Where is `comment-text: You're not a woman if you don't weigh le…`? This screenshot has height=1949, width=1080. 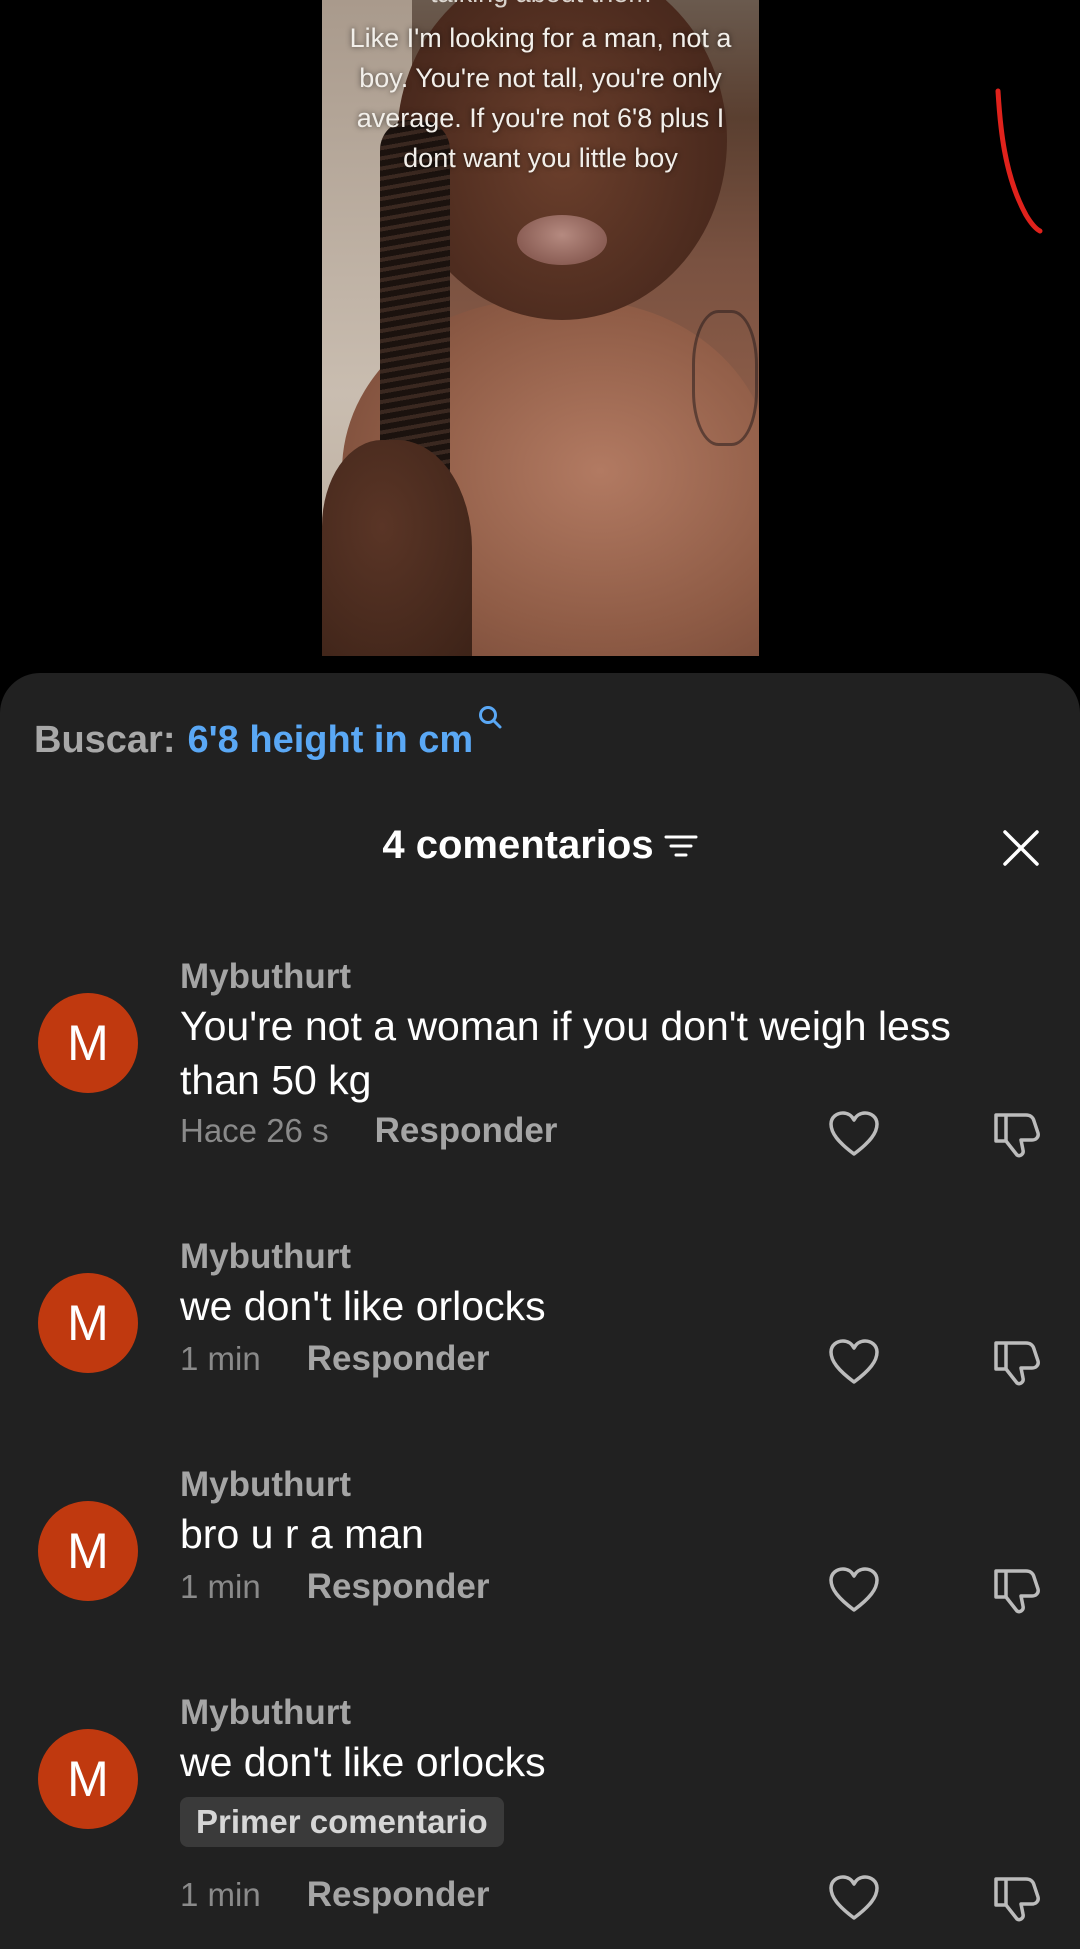 comment-text: You're not a woman if you don't weigh le… is located at coordinates (565, 1053).